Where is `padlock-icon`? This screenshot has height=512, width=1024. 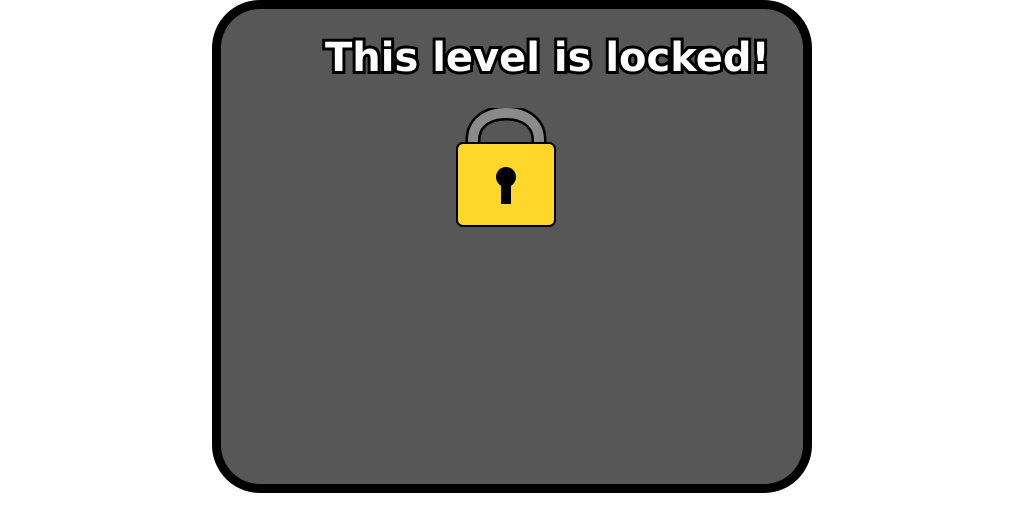 padlock-icon is located at coordinates (506, 167).